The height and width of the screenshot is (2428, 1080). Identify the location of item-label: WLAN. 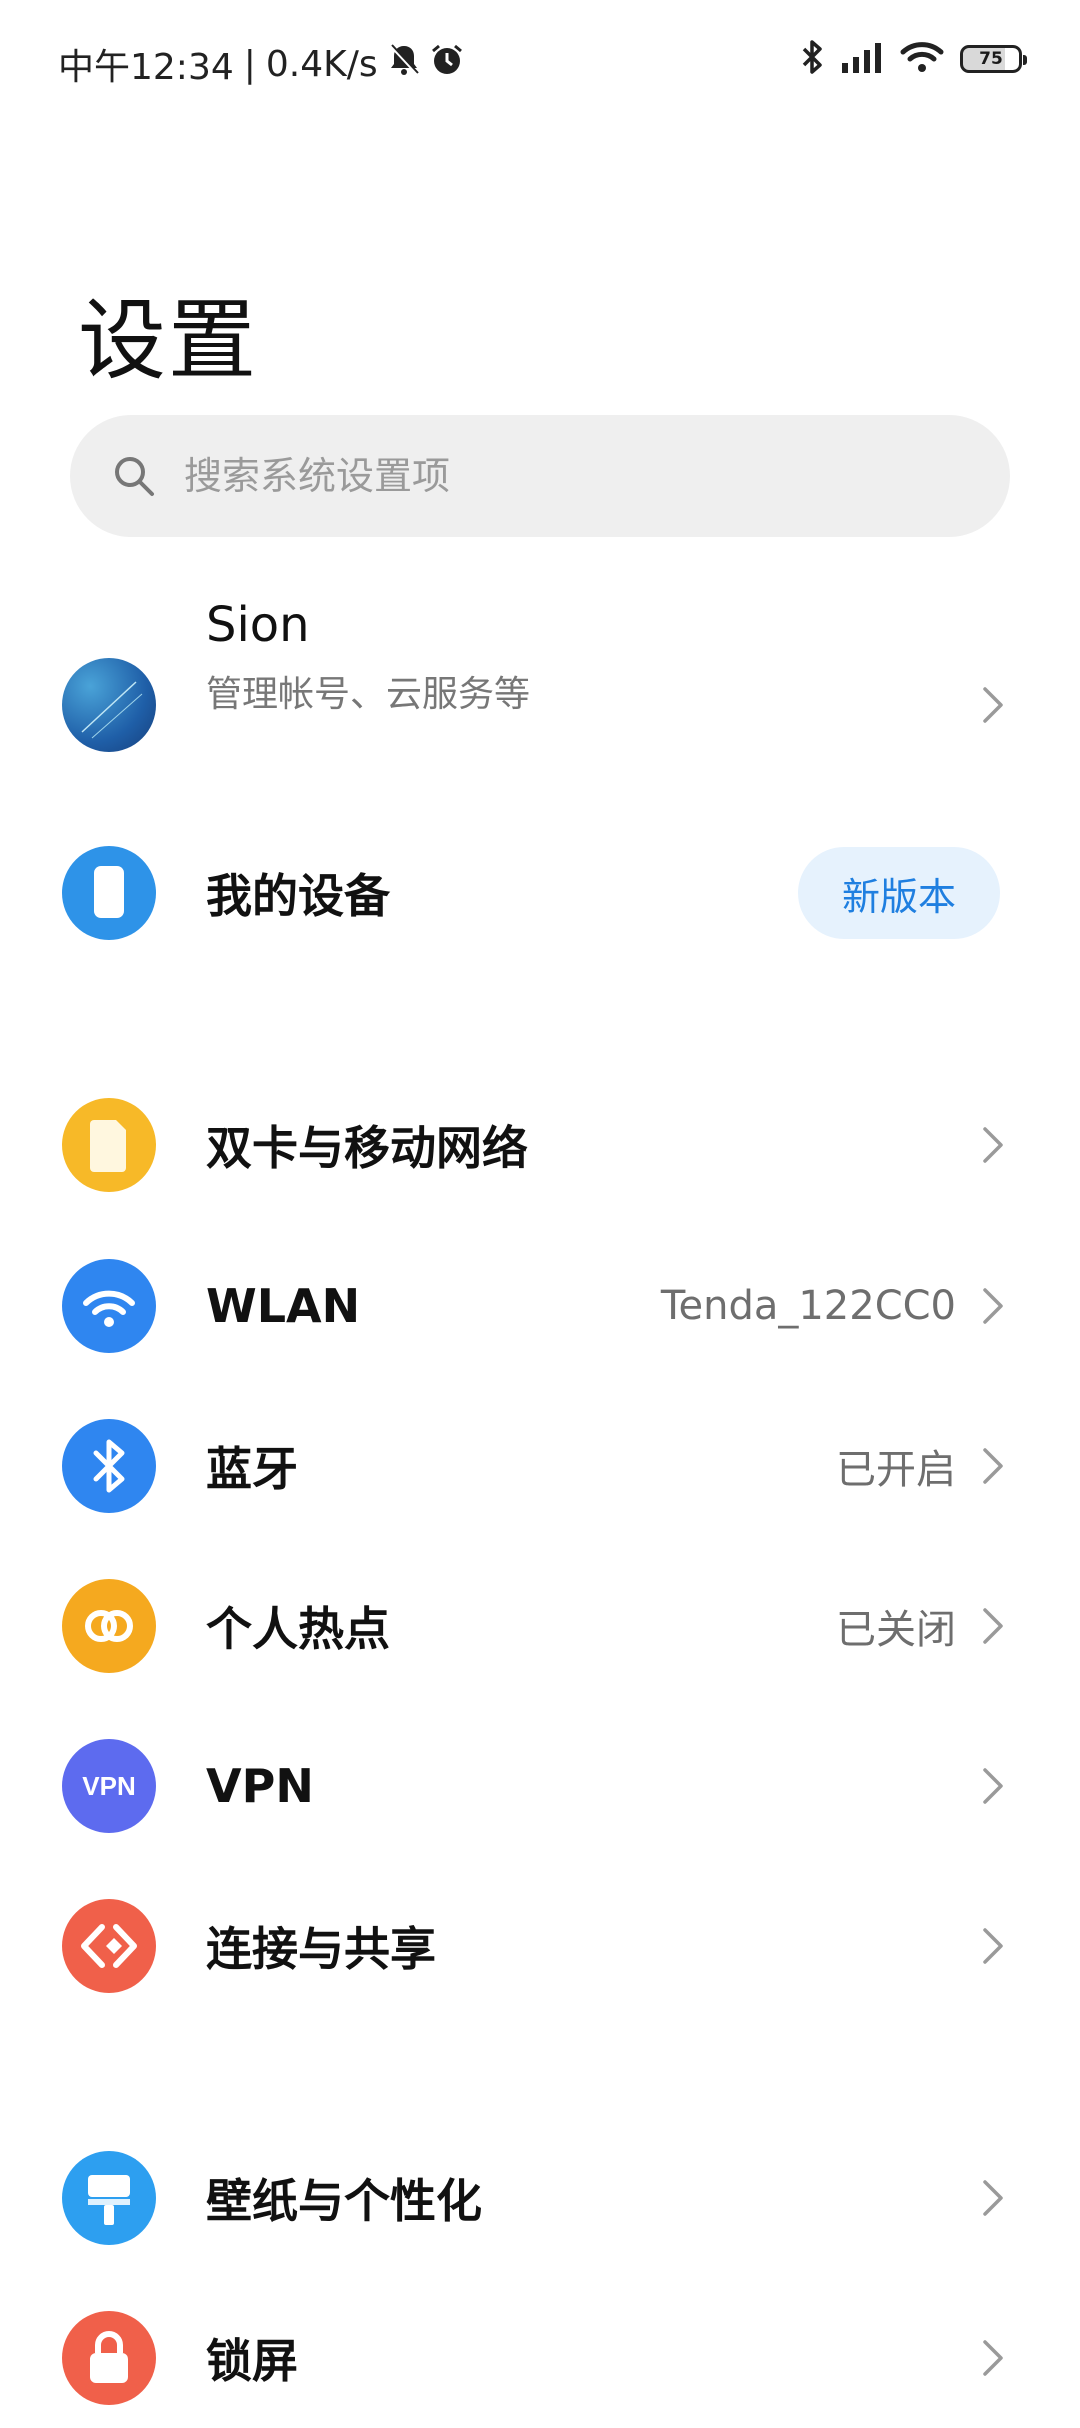
(283, 1306).